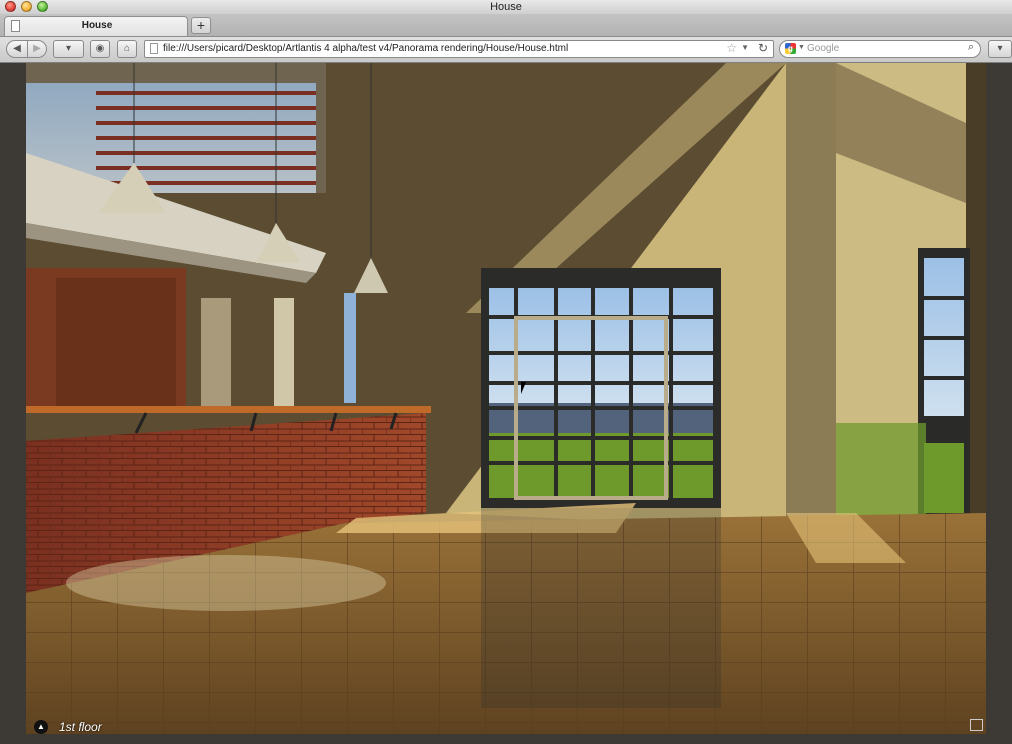 This screenshot has height=744, width=1012. I want to click on forward-button: ▶, so click(37, 49).